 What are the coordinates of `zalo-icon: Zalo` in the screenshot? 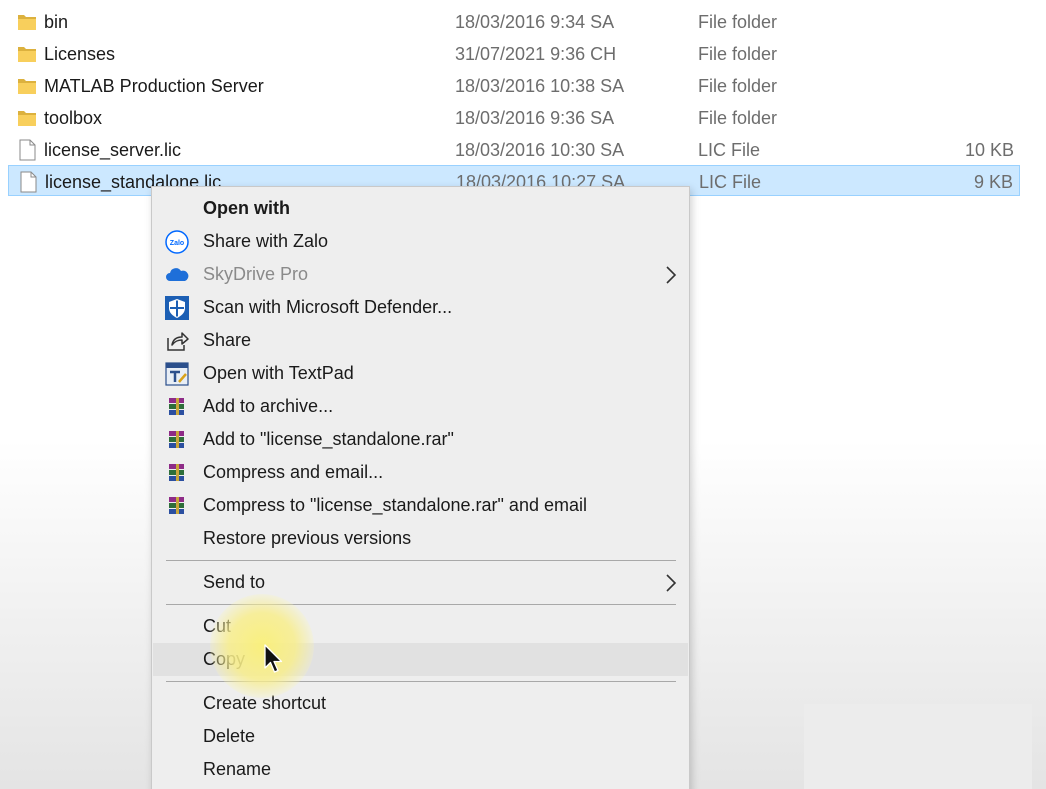 It's located at (177, 242).